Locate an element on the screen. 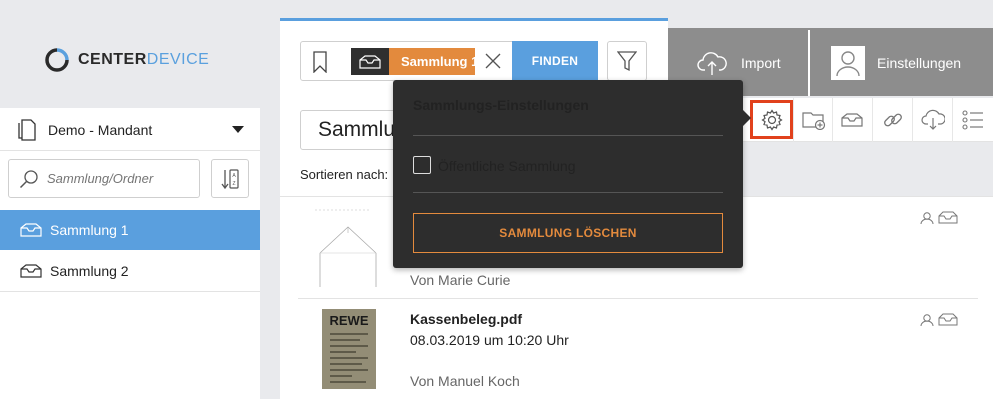  public-collection-label: Öffentliche Sammlung is located at coordinates (506, 166).